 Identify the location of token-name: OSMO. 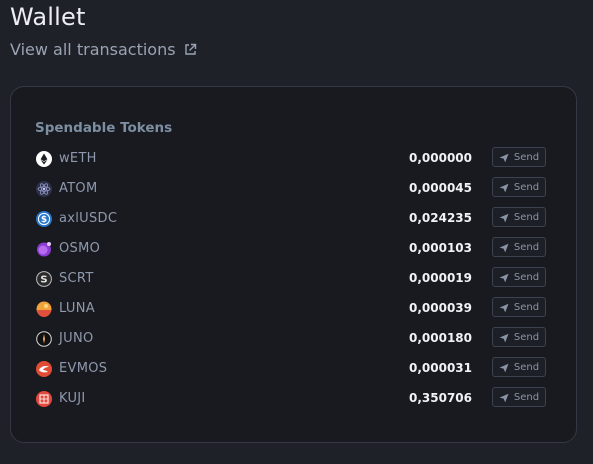
(80, 248).